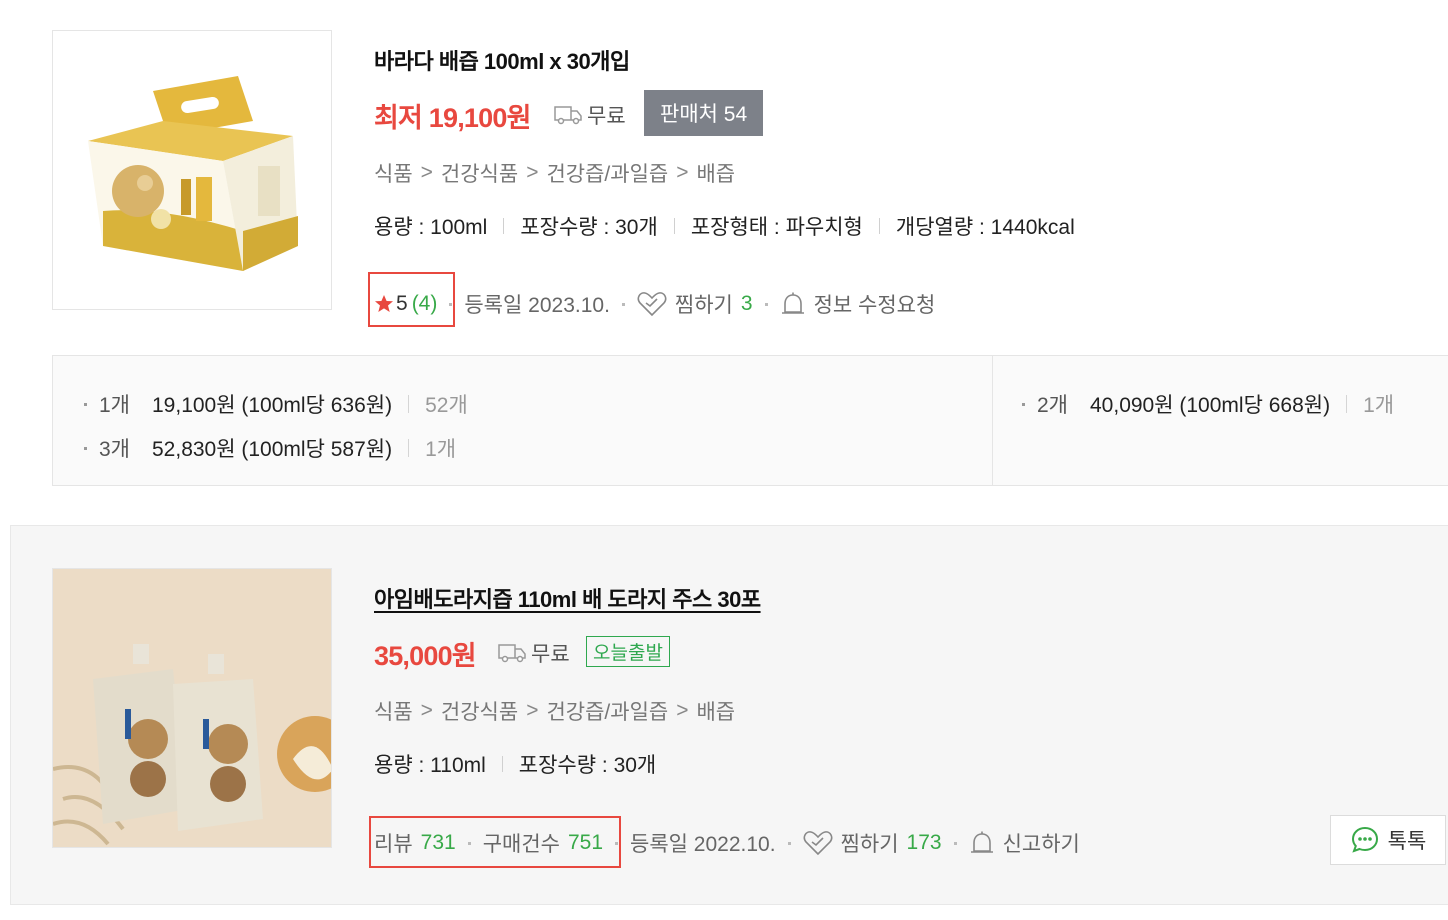 This screenshot has width=1448, height=920. I want to click on star-icon, so click(384, 303).